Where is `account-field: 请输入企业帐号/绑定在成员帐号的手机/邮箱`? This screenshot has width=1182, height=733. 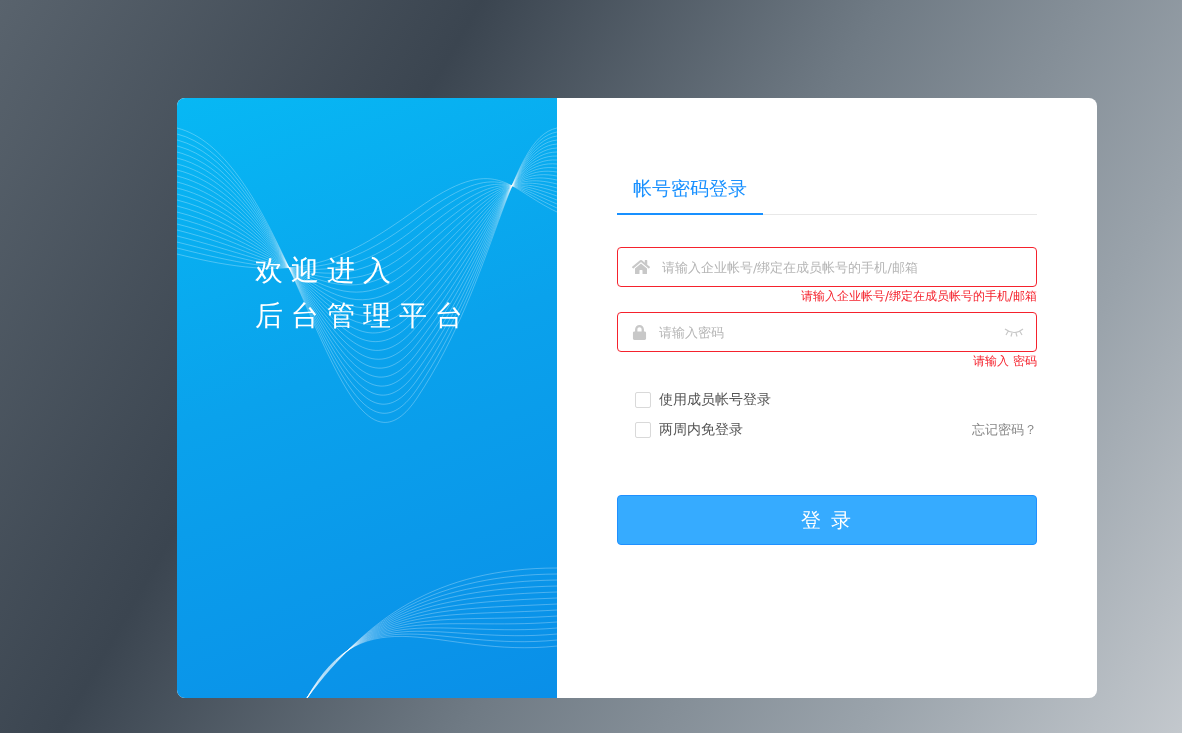 account-field: 请输入企业帐号/绑定在成员帐号的手机/邮箱 is located at coordinates (827, 267).